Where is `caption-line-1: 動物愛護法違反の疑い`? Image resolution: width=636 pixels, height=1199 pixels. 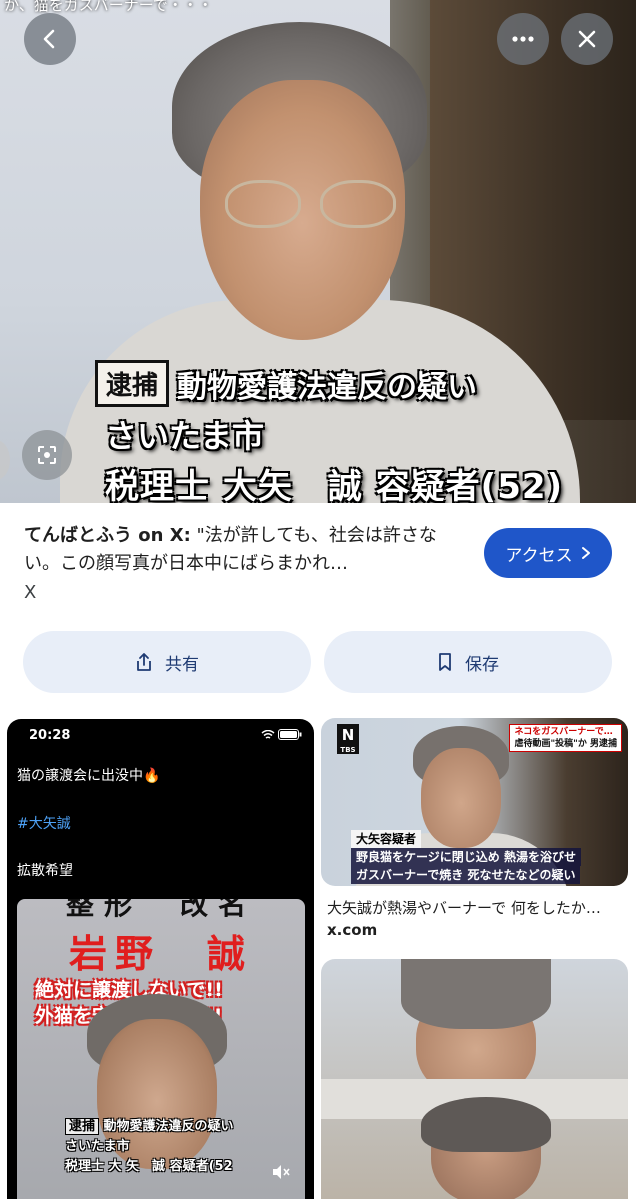
caption-line-1: 動物愛護法違反の疑い is located at coordinates (327, 387).